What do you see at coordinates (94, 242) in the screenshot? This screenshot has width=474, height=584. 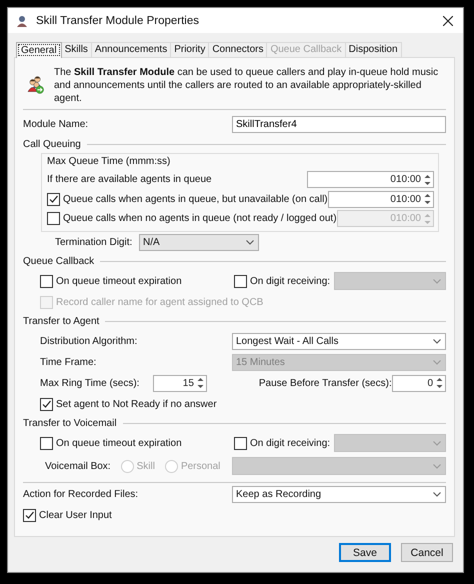 I see `field-label: Termination Digit:` at bounding box center [94, 242].